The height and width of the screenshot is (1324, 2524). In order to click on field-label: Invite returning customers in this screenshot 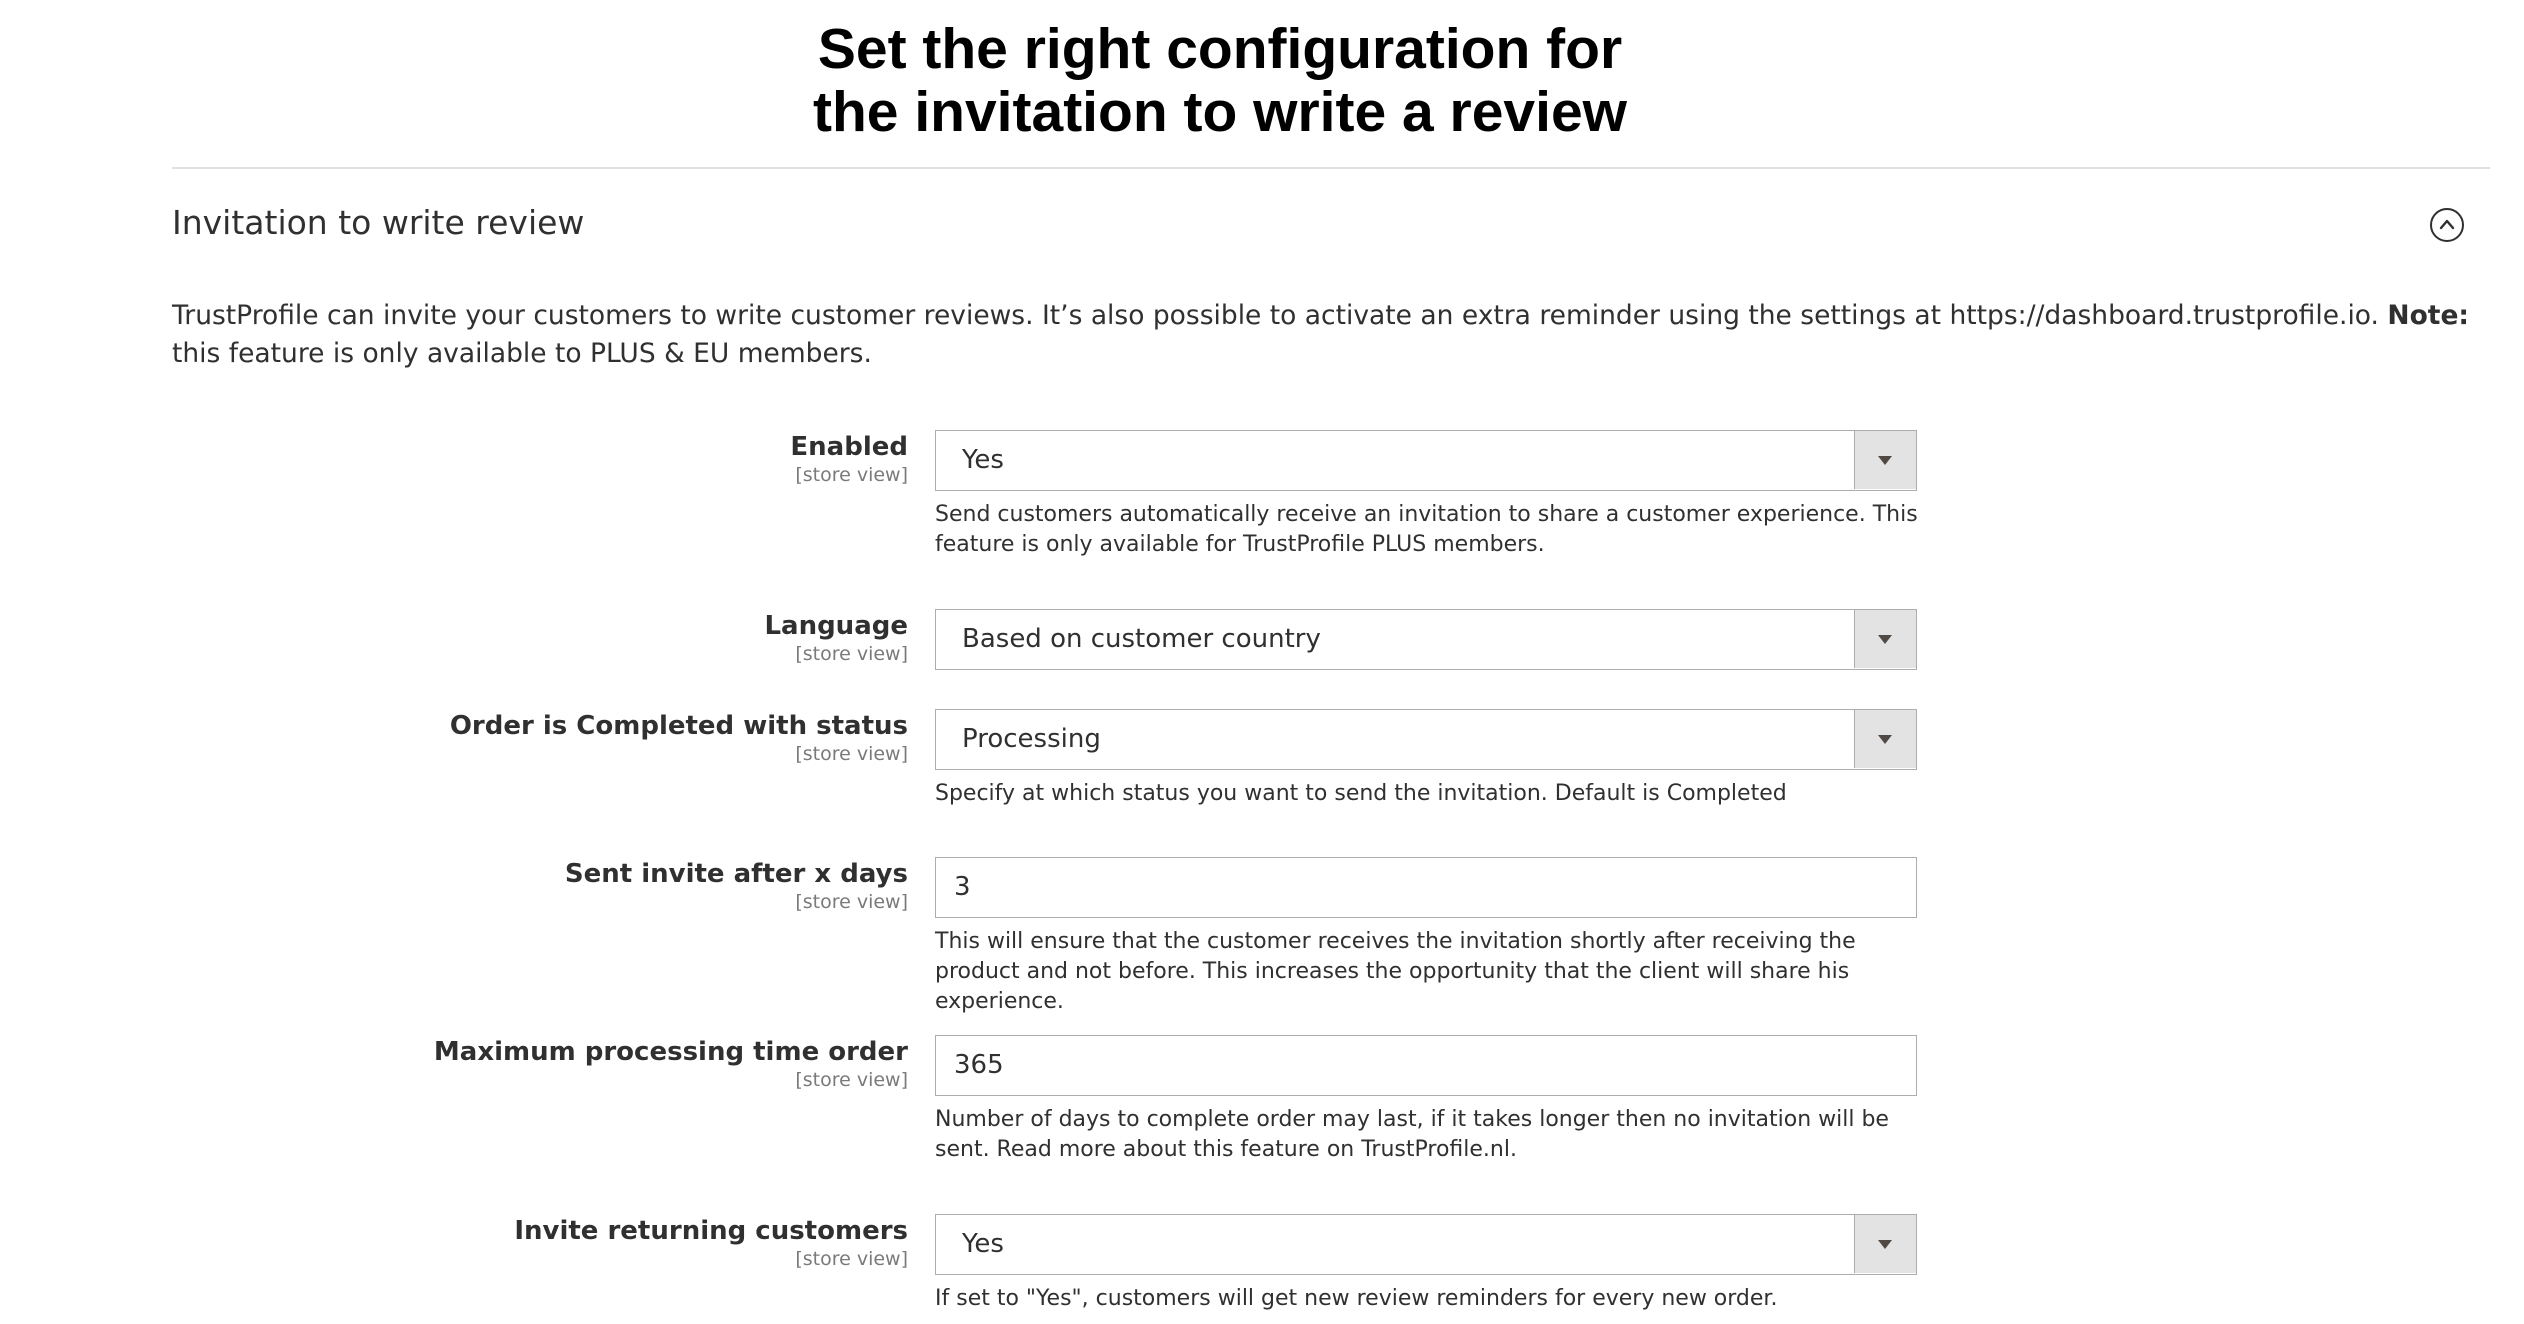, I will do `click(711, 1231)`.